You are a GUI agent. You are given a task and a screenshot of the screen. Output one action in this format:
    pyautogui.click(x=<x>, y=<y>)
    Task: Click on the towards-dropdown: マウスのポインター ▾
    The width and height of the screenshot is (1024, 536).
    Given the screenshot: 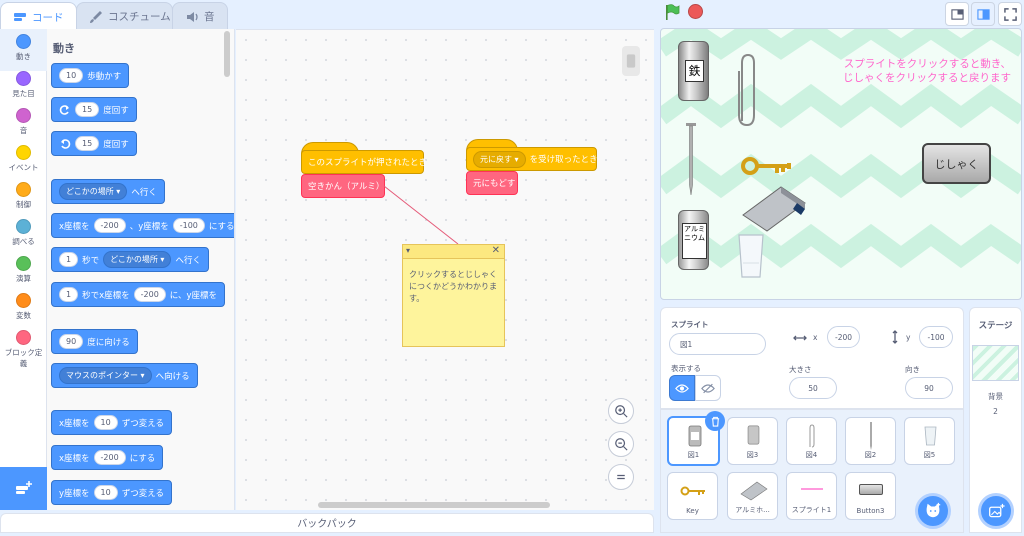 What is the action you would take?
    pyautogui.click(x=105, y=375)
    